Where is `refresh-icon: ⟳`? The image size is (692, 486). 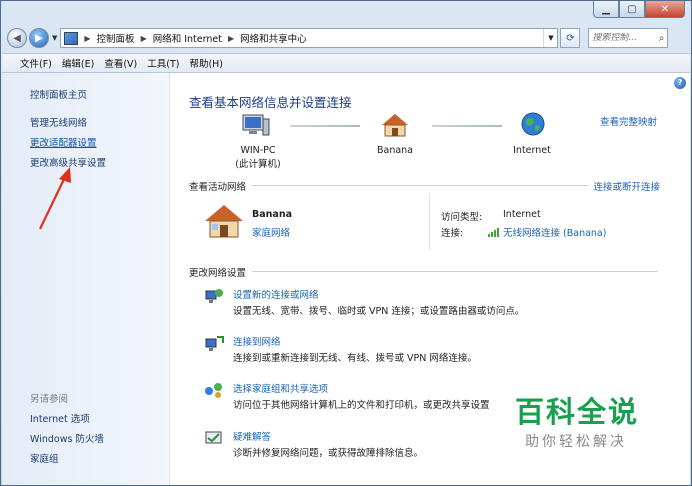
refresh-icon: ⟳ is located at coordinates (570, 38).